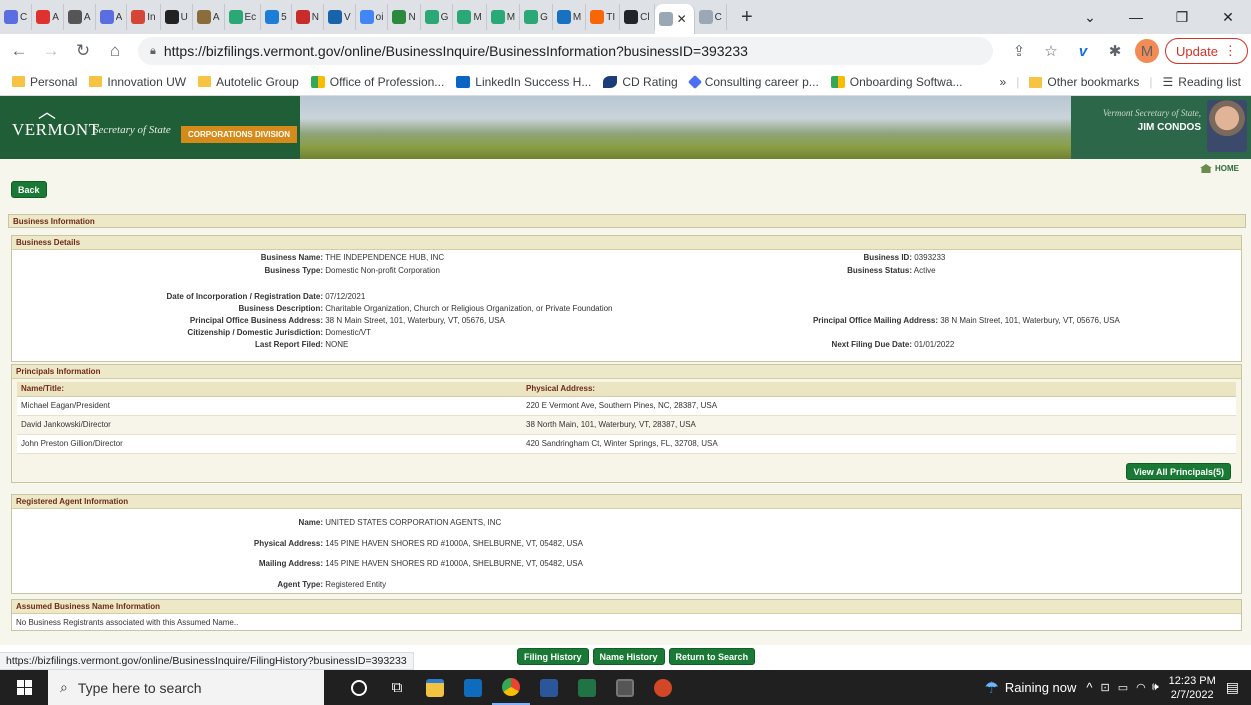 Image resolution: width=1251 pixels, height=705 pixels. What do you see at coordinates (1141, 687) in the screenshot?
I see `wifi-icon: ◠` at bounding box center [1141, 687].